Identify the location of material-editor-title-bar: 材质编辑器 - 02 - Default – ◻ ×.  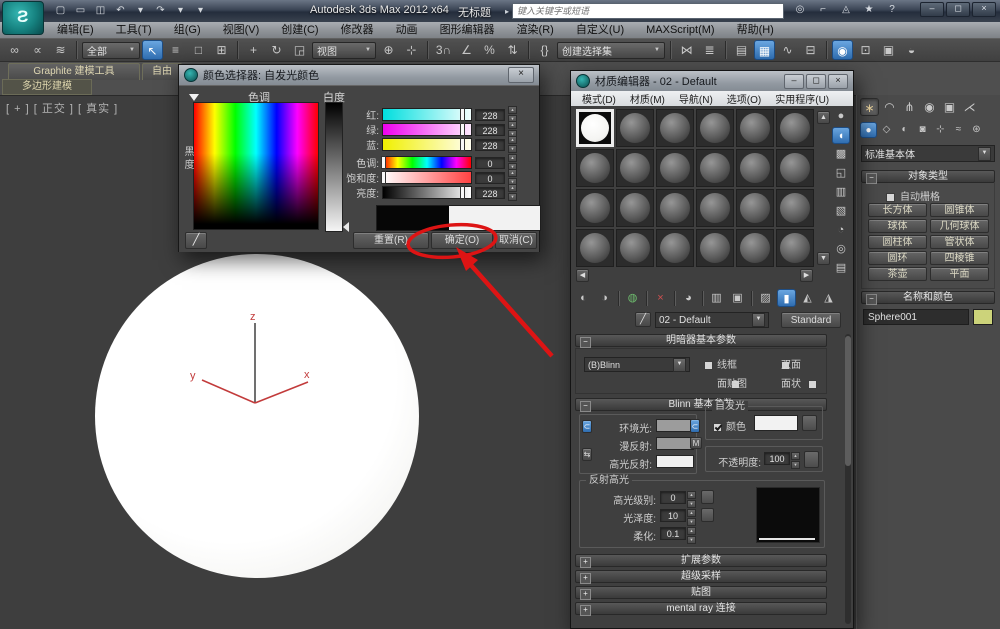
(712, 81).